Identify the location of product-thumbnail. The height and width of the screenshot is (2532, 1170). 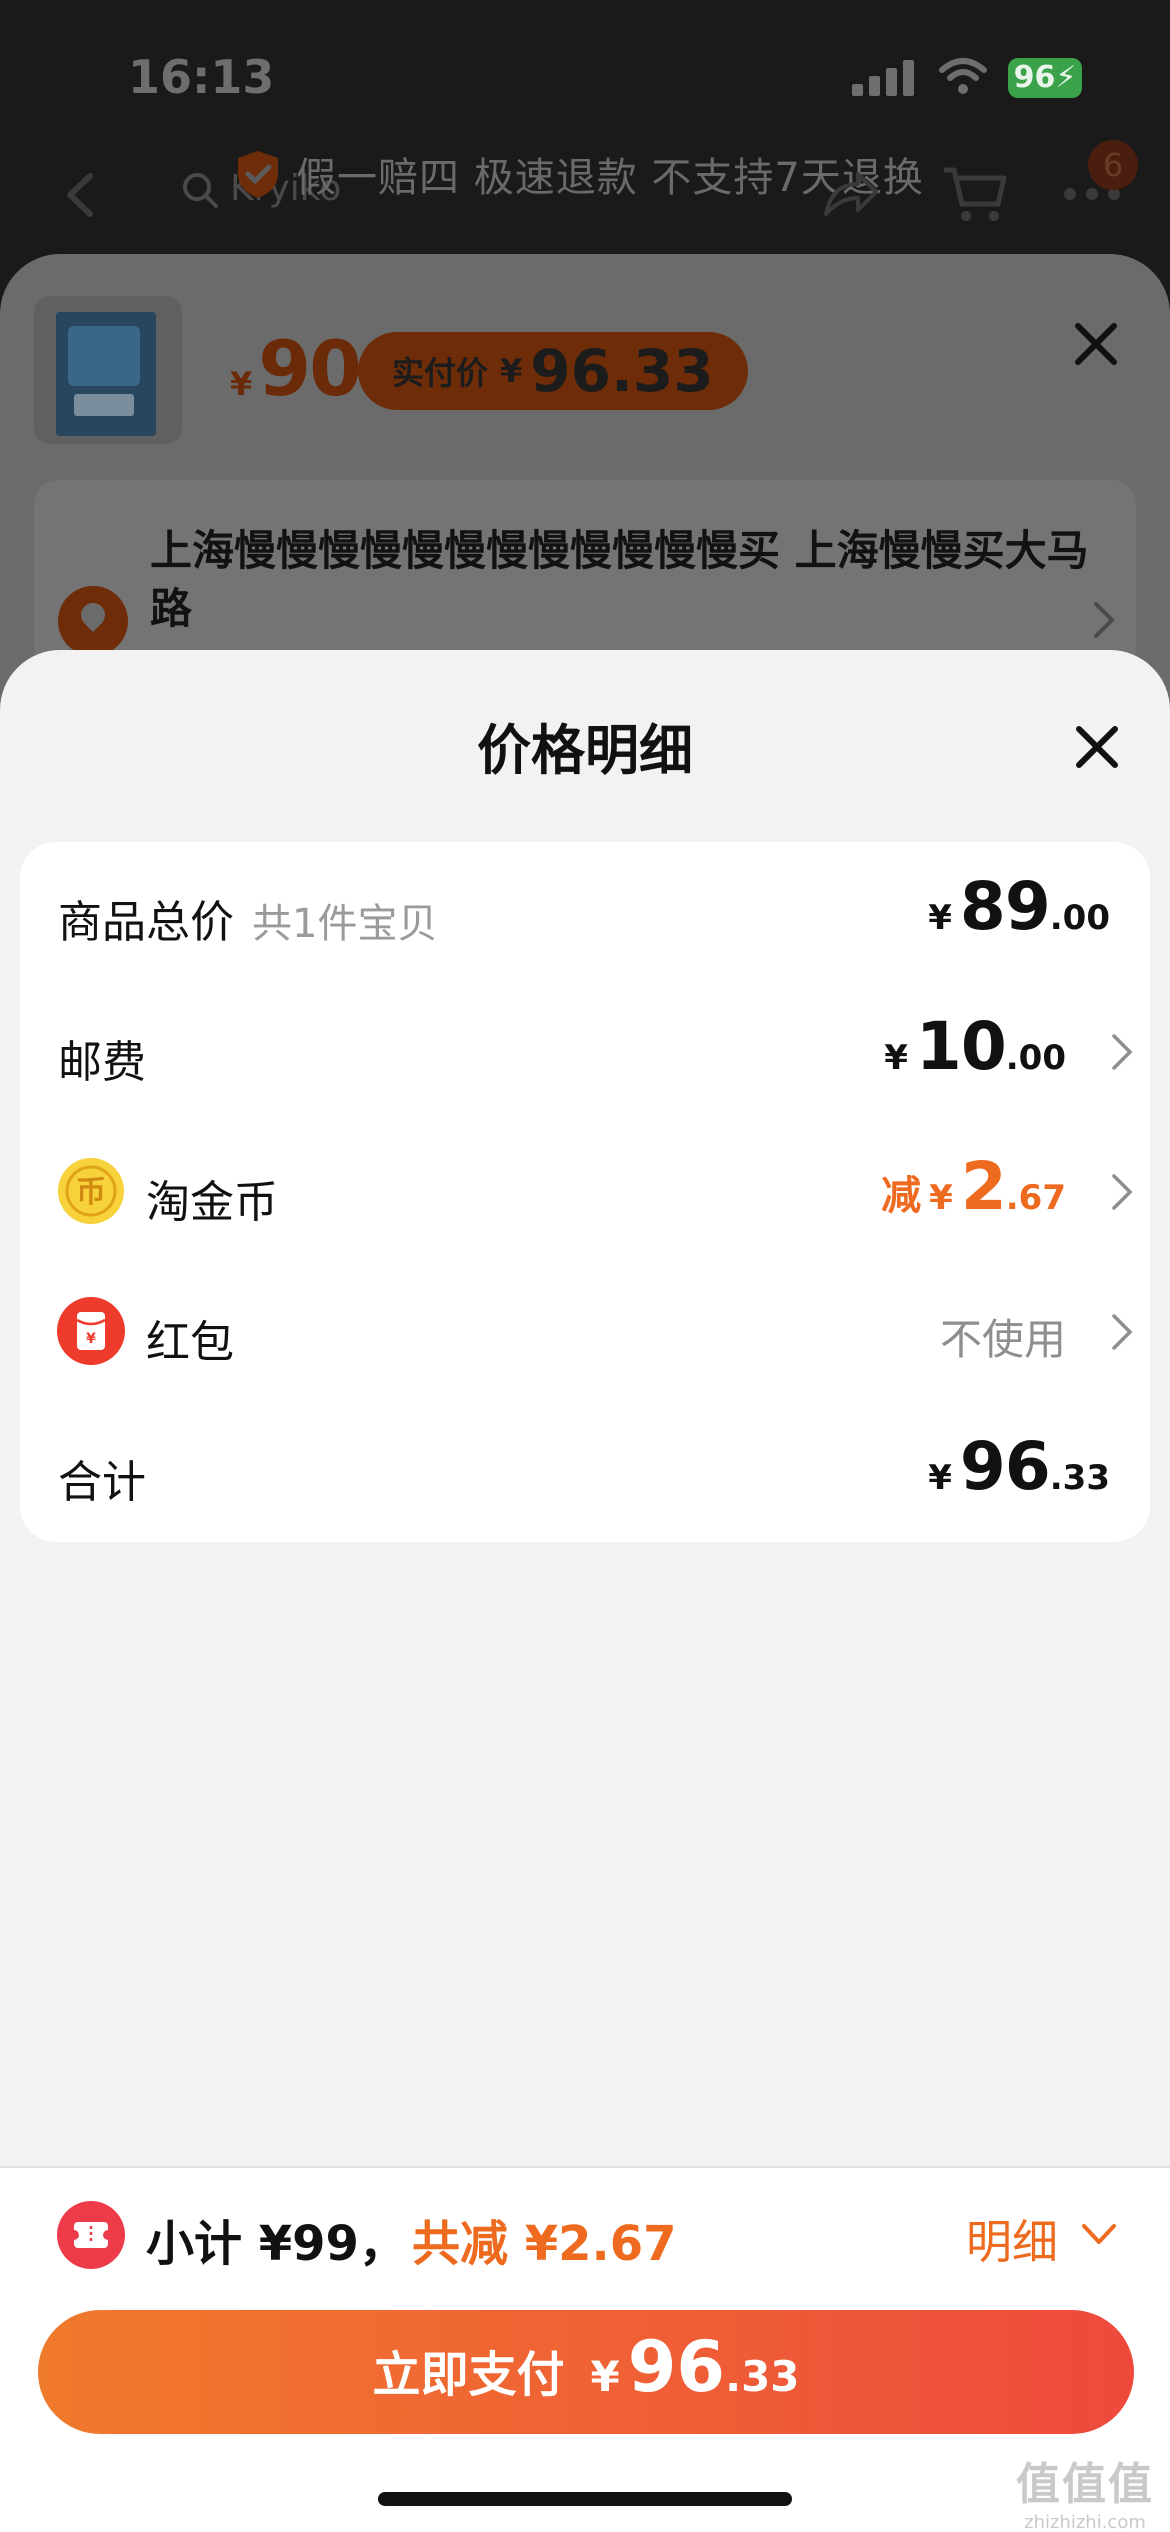
(108, 370).